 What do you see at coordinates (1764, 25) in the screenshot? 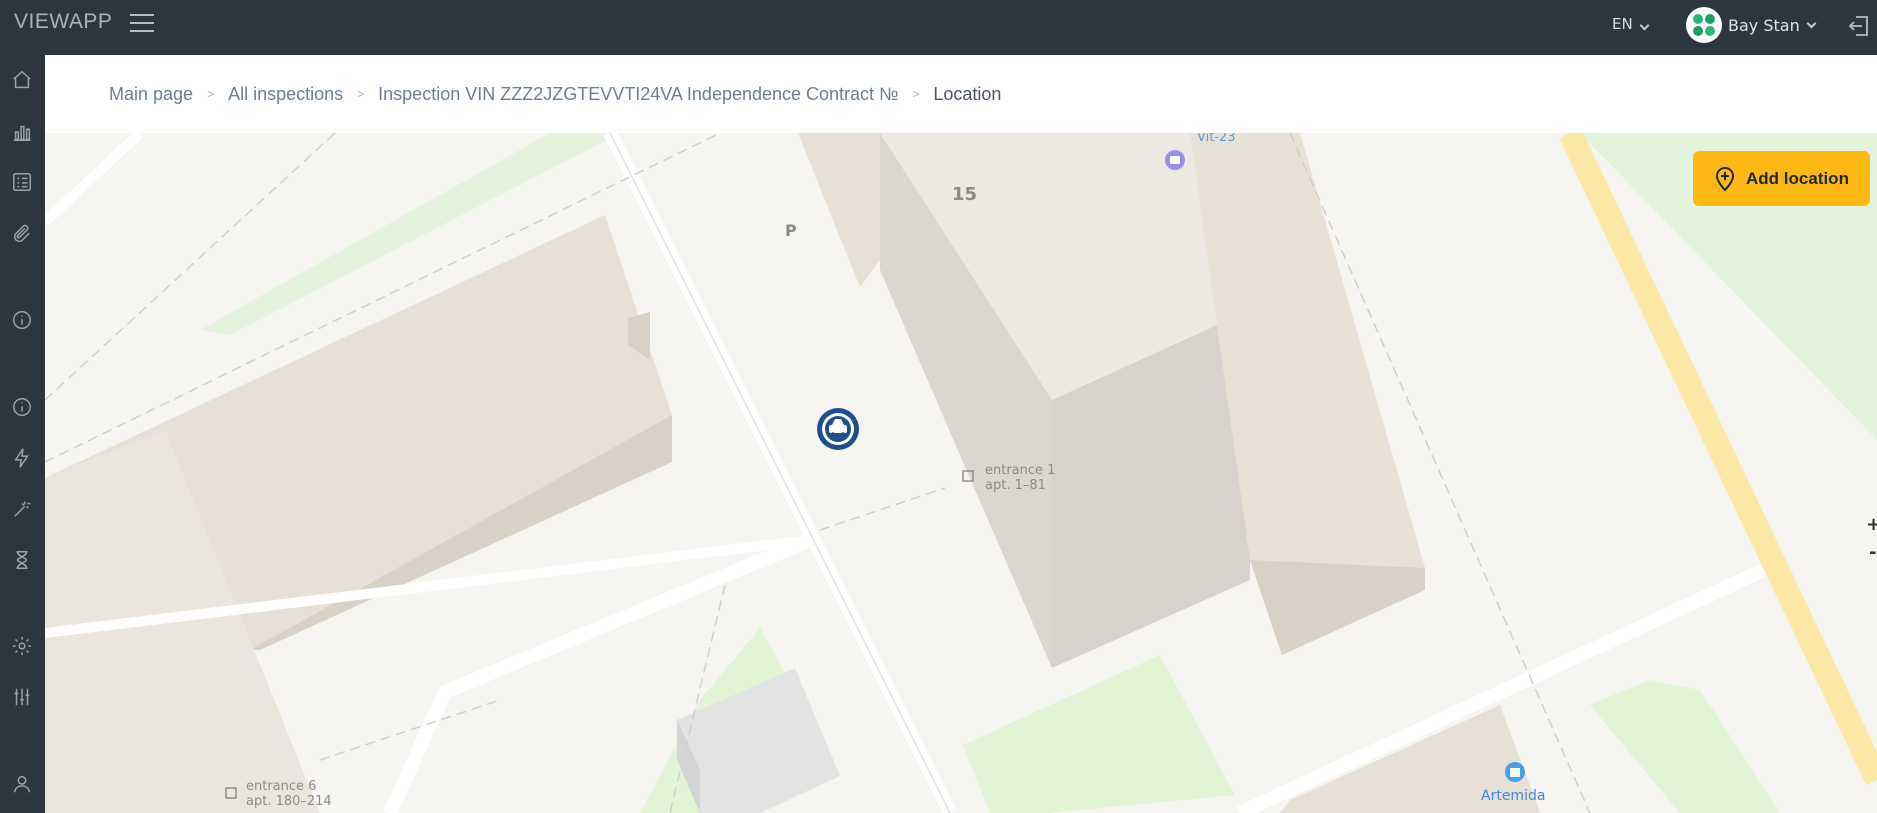
I see `user-name: Bay Stan` at bounding box center [1764, 25].